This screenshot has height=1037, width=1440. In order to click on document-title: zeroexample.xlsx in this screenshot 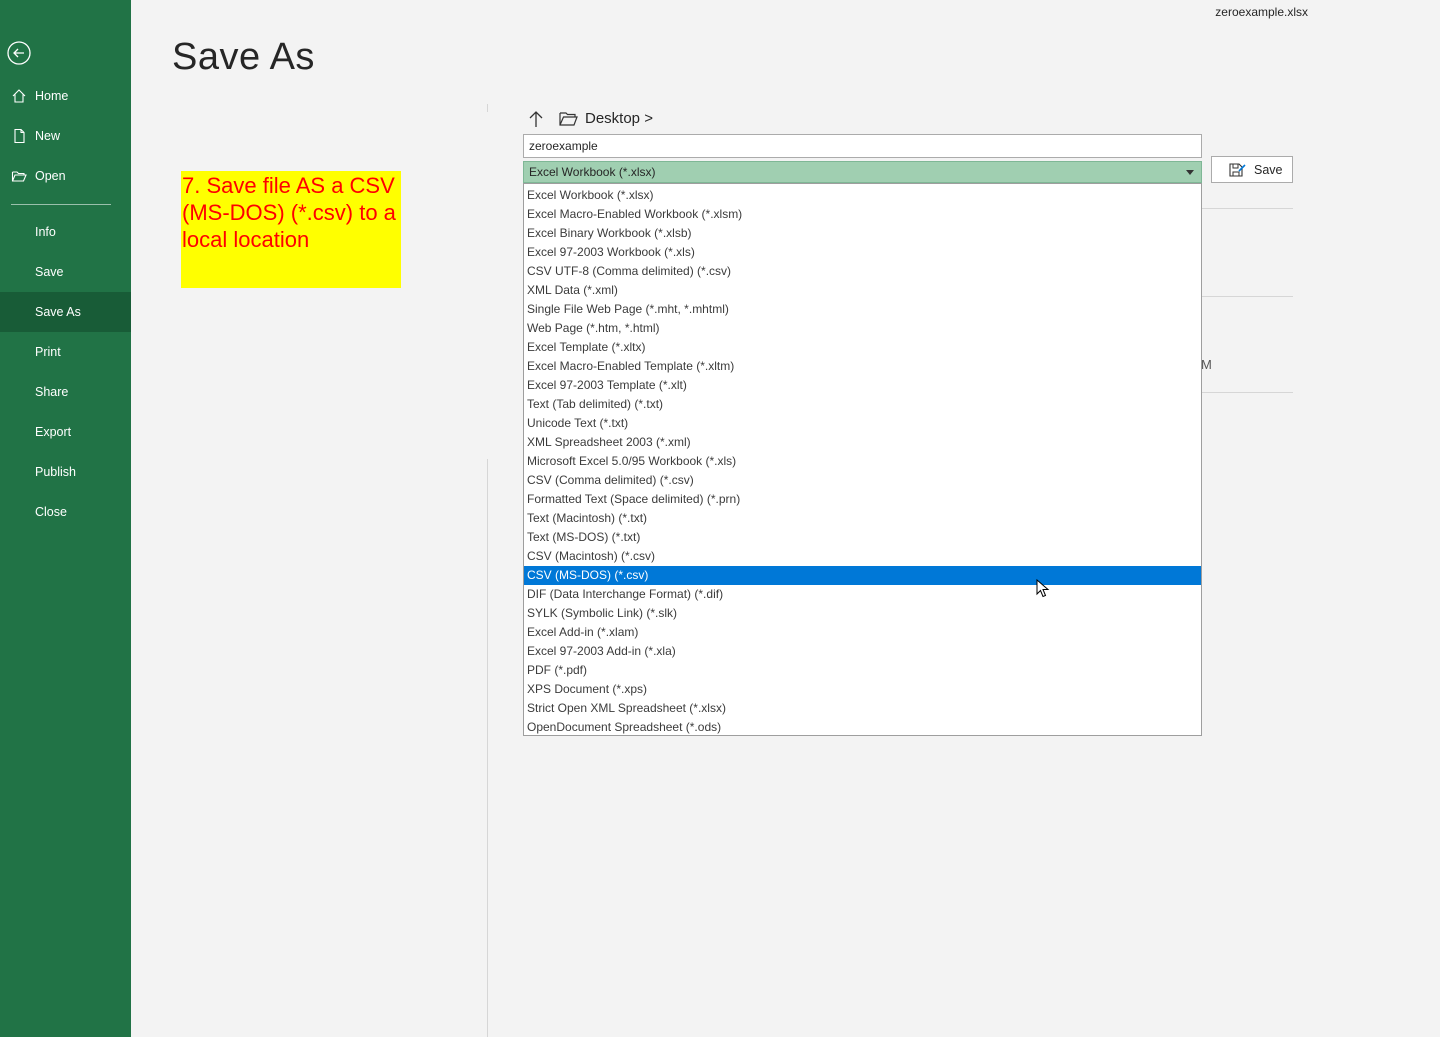, I will do `click(1261, 12)`.